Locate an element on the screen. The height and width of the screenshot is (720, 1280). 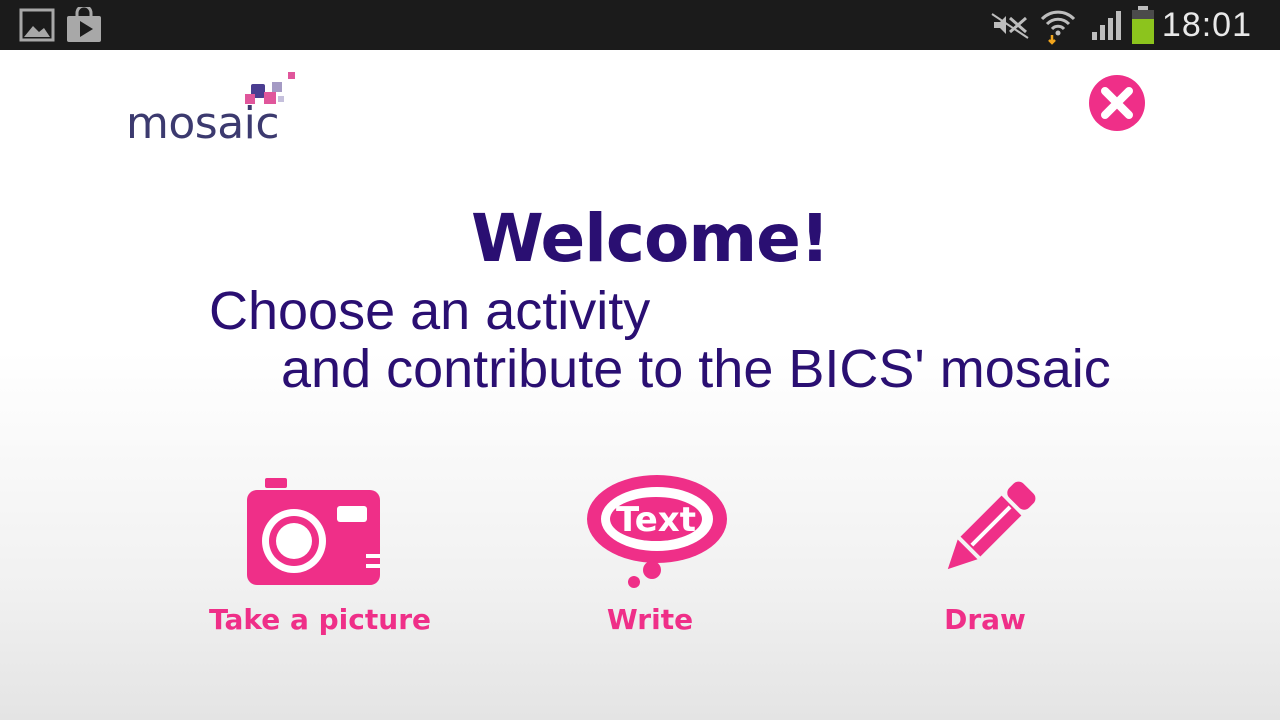
subtitle-line-1: Choose an activity is located at coordinates (430, 311).